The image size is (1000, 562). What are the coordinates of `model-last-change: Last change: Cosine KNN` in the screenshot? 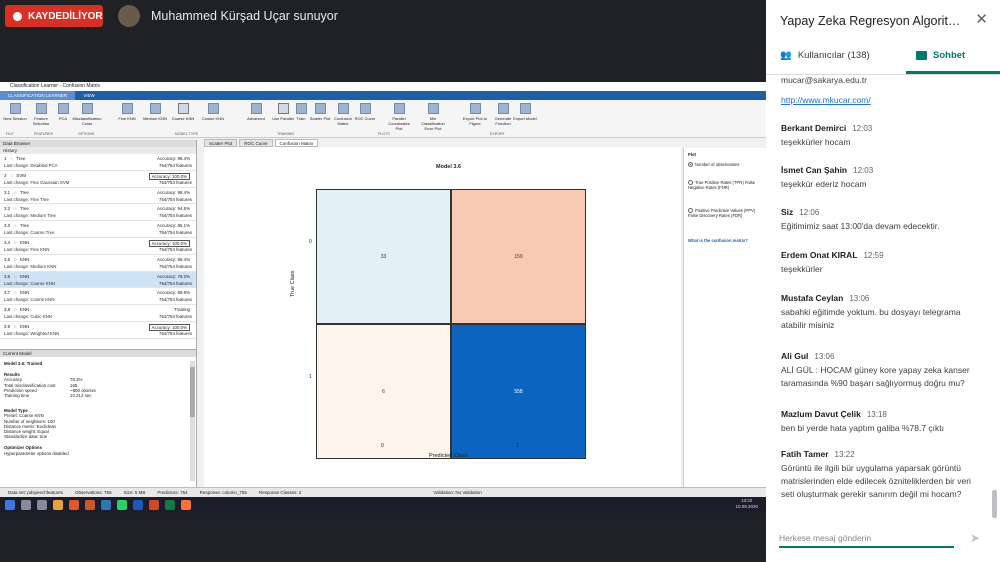 It's located at (29, 300).